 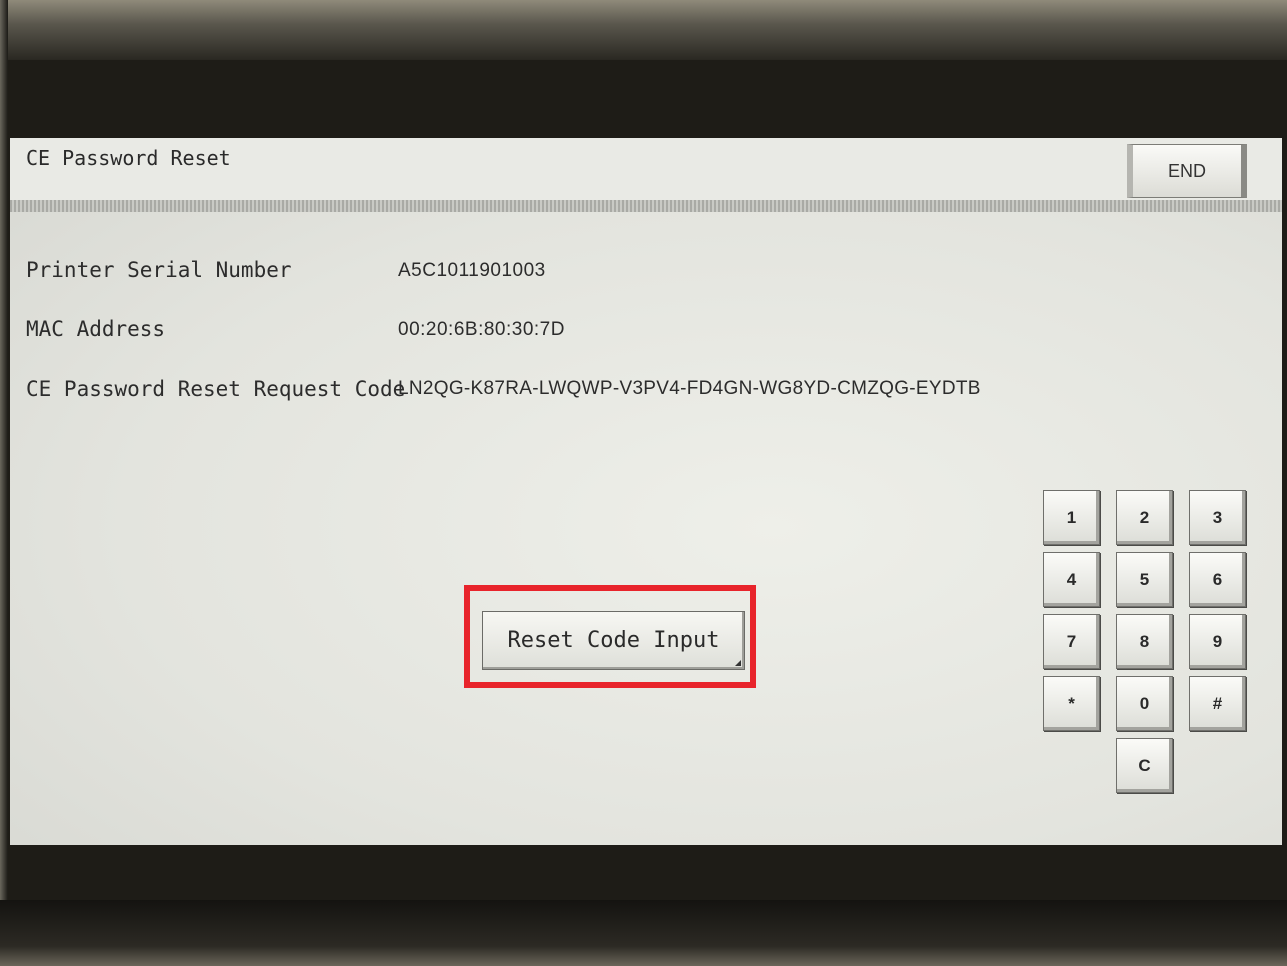 I want to click on request-code-row: CE Password Reset Request Code, so click(x=215, y=389).